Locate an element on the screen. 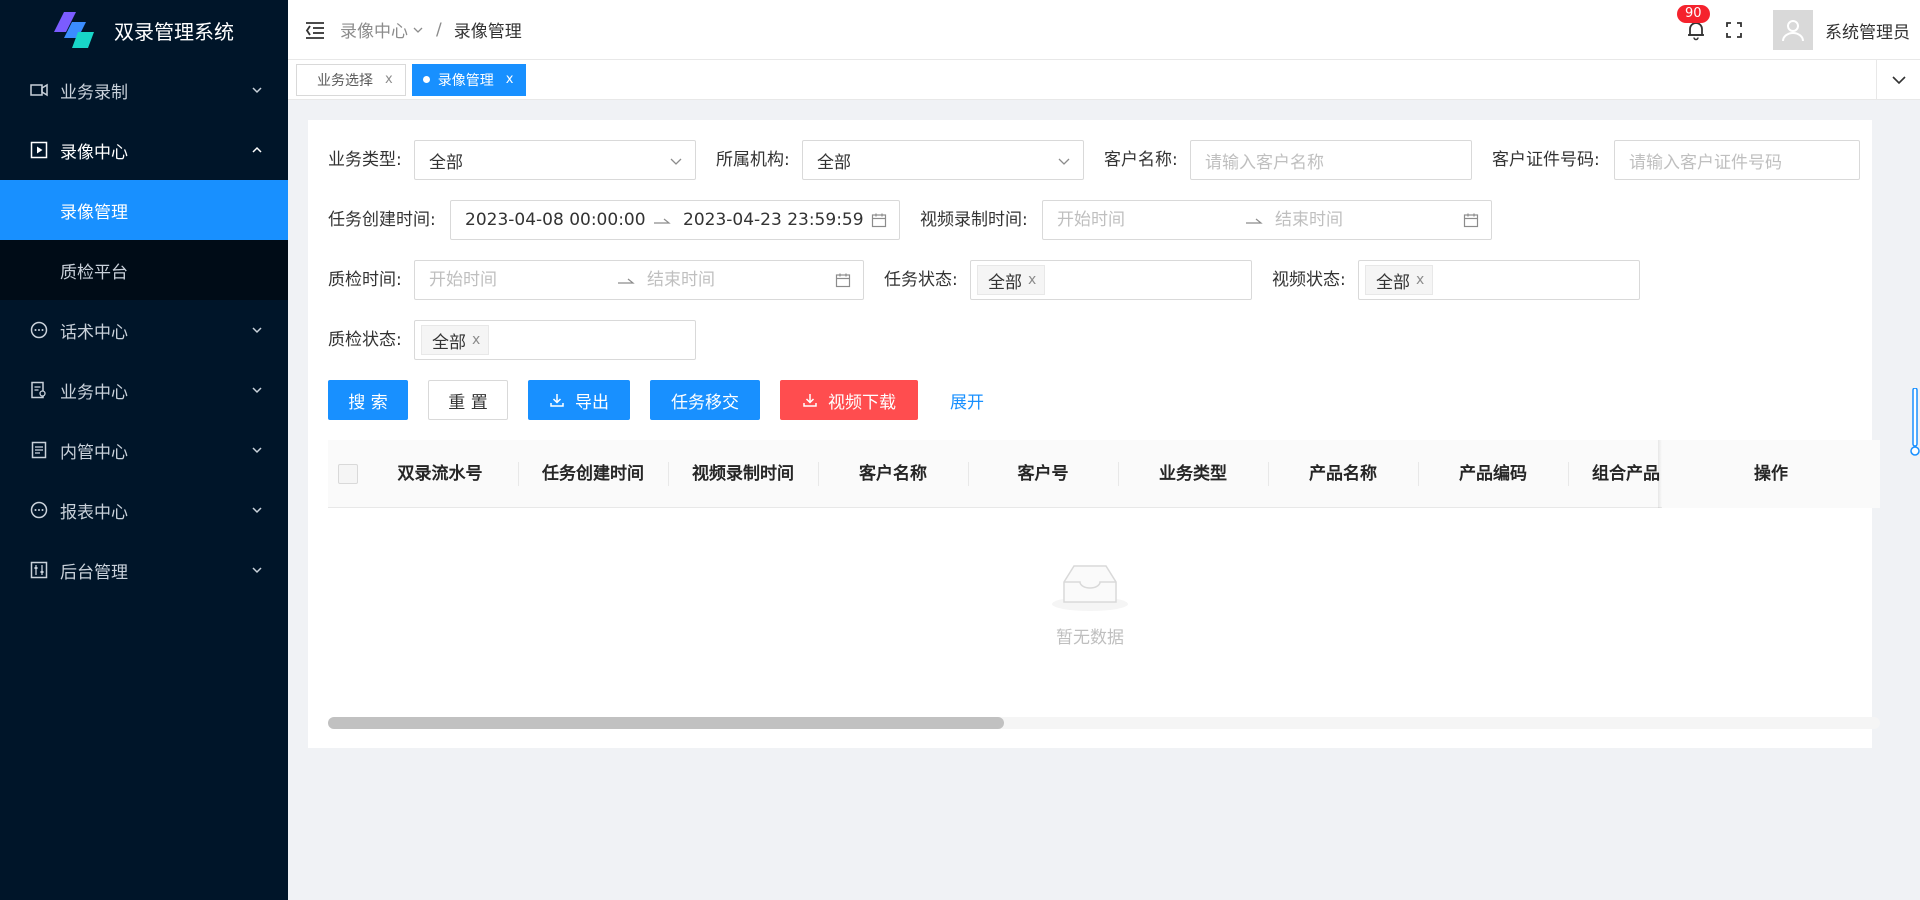  breadcrumb-current: 录像管理 is located at coordinates (487, 32).